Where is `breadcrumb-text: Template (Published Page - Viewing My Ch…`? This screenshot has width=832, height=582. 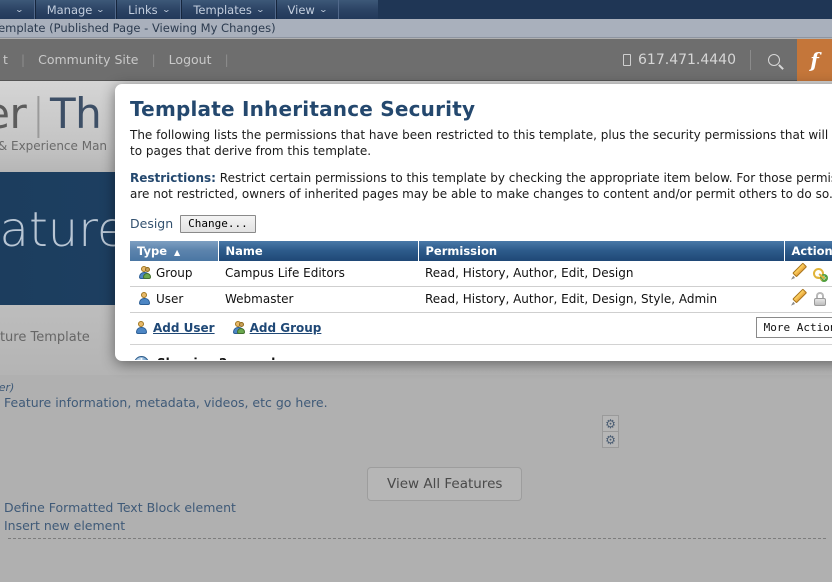 breadcrumb-text: Template (Published Page - Viewing My Ch… is located at coordinates (138, 28).